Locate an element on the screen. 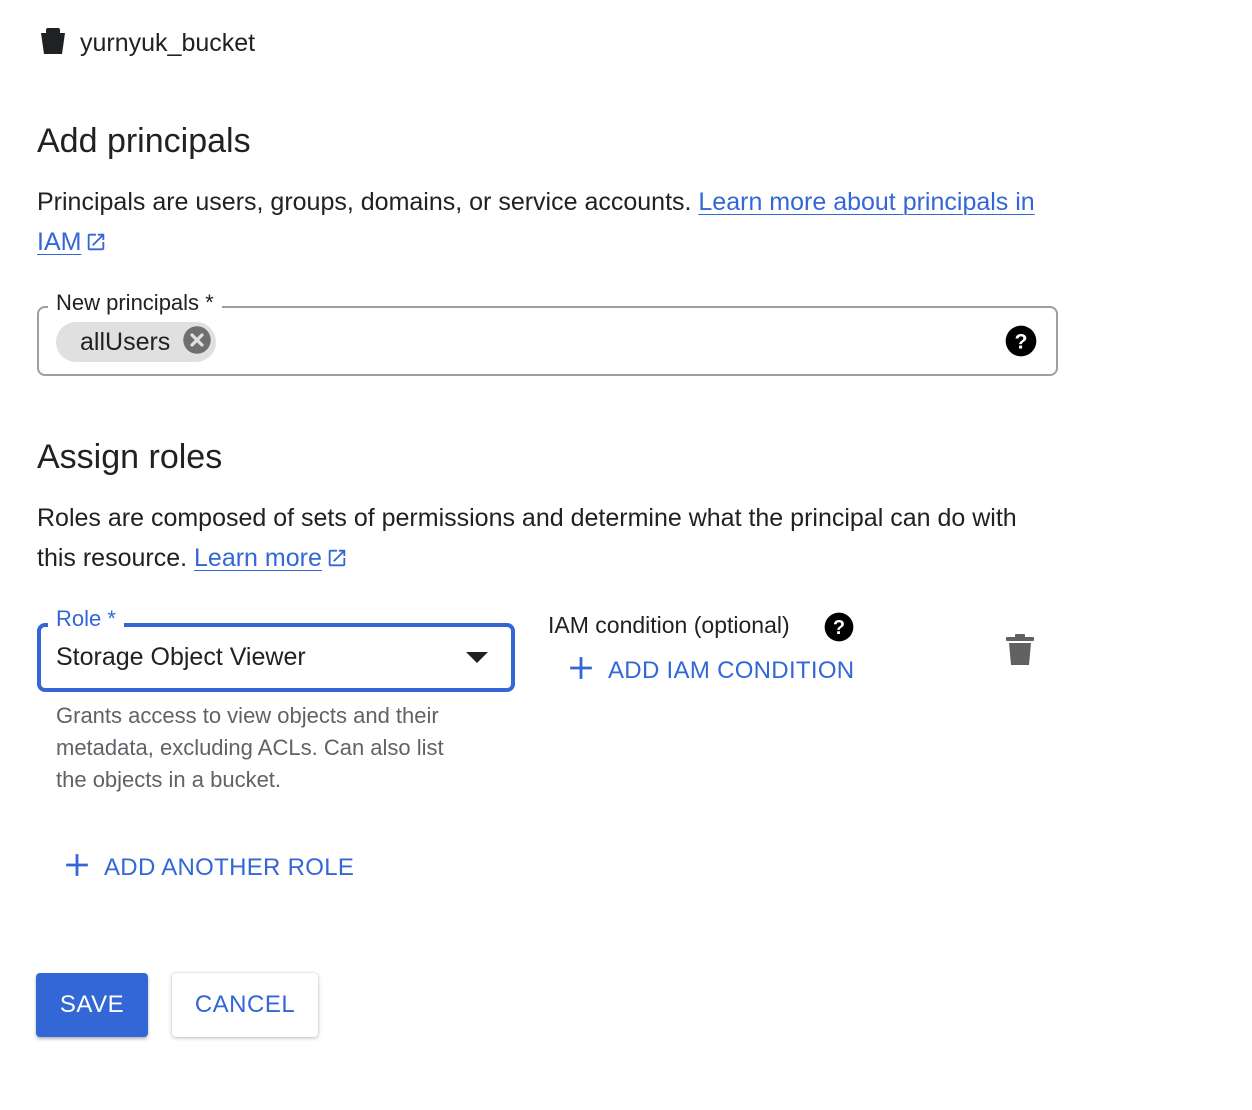 The image size is (1252, 1110). add-iam-condition-button: ADD IAM CONDITION is located at coordinates (711, 671).